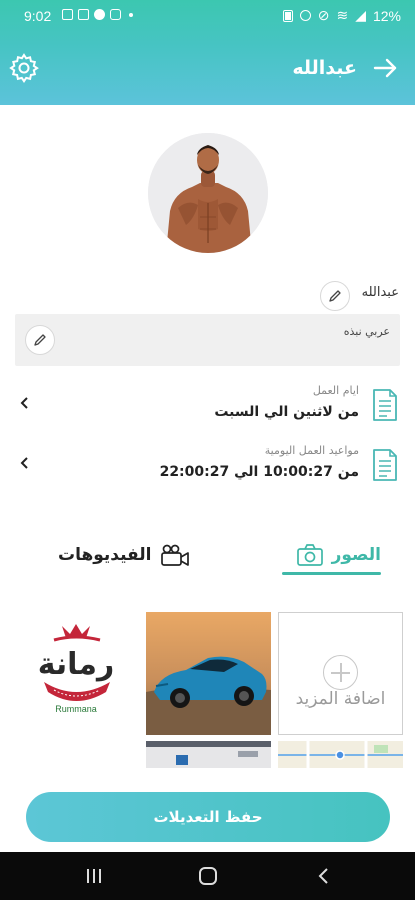  I want to click on signal-icon: ◢, so click(360, 15).